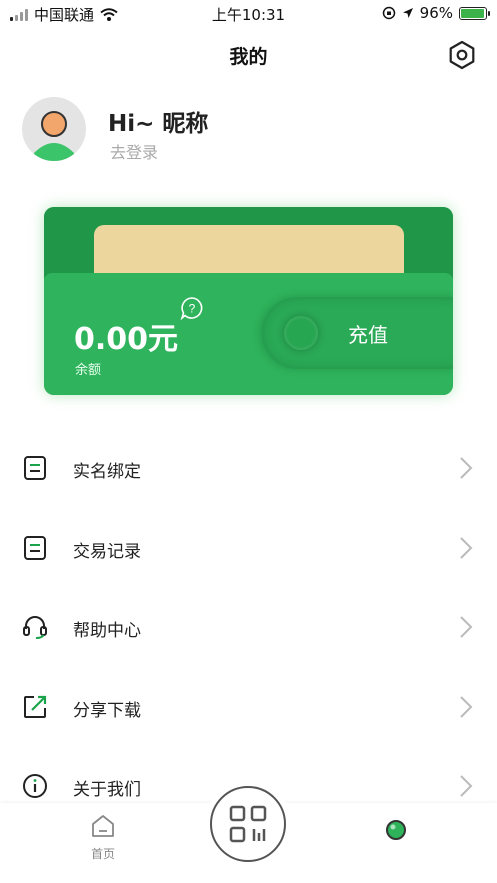  I want to click on battery-percent: 96%, so click(436, 13).